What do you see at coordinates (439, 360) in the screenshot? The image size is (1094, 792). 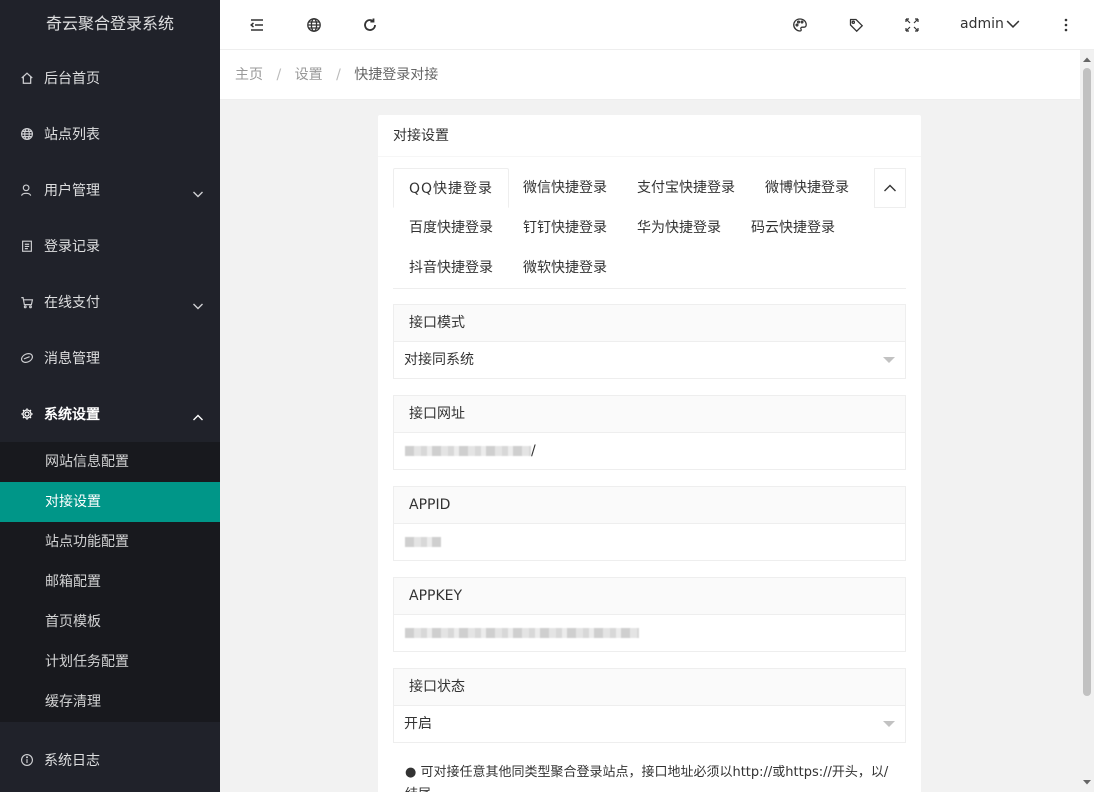 I see `api-mode-value: 对接同系统` at bounding box center [439, 360].